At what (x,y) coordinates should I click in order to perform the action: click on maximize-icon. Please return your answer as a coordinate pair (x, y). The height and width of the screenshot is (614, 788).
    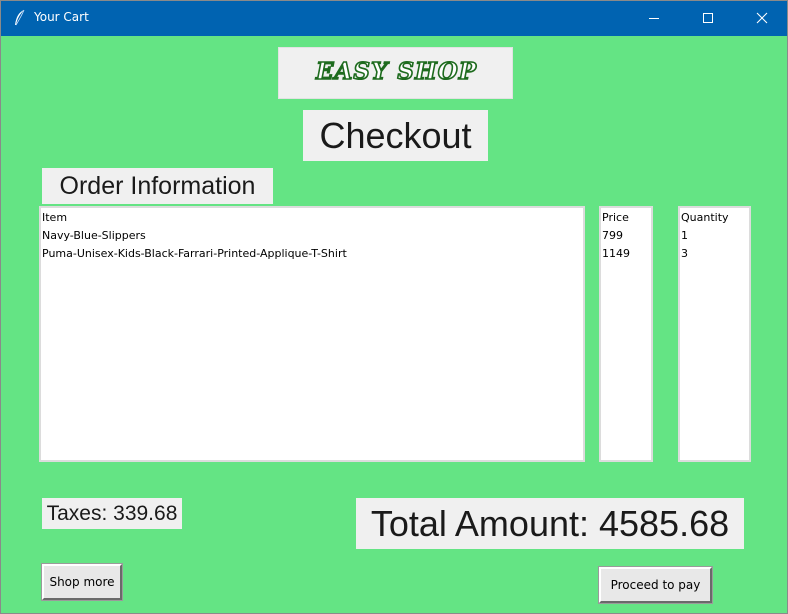
    Looking at the image, I should click on (708, 18).